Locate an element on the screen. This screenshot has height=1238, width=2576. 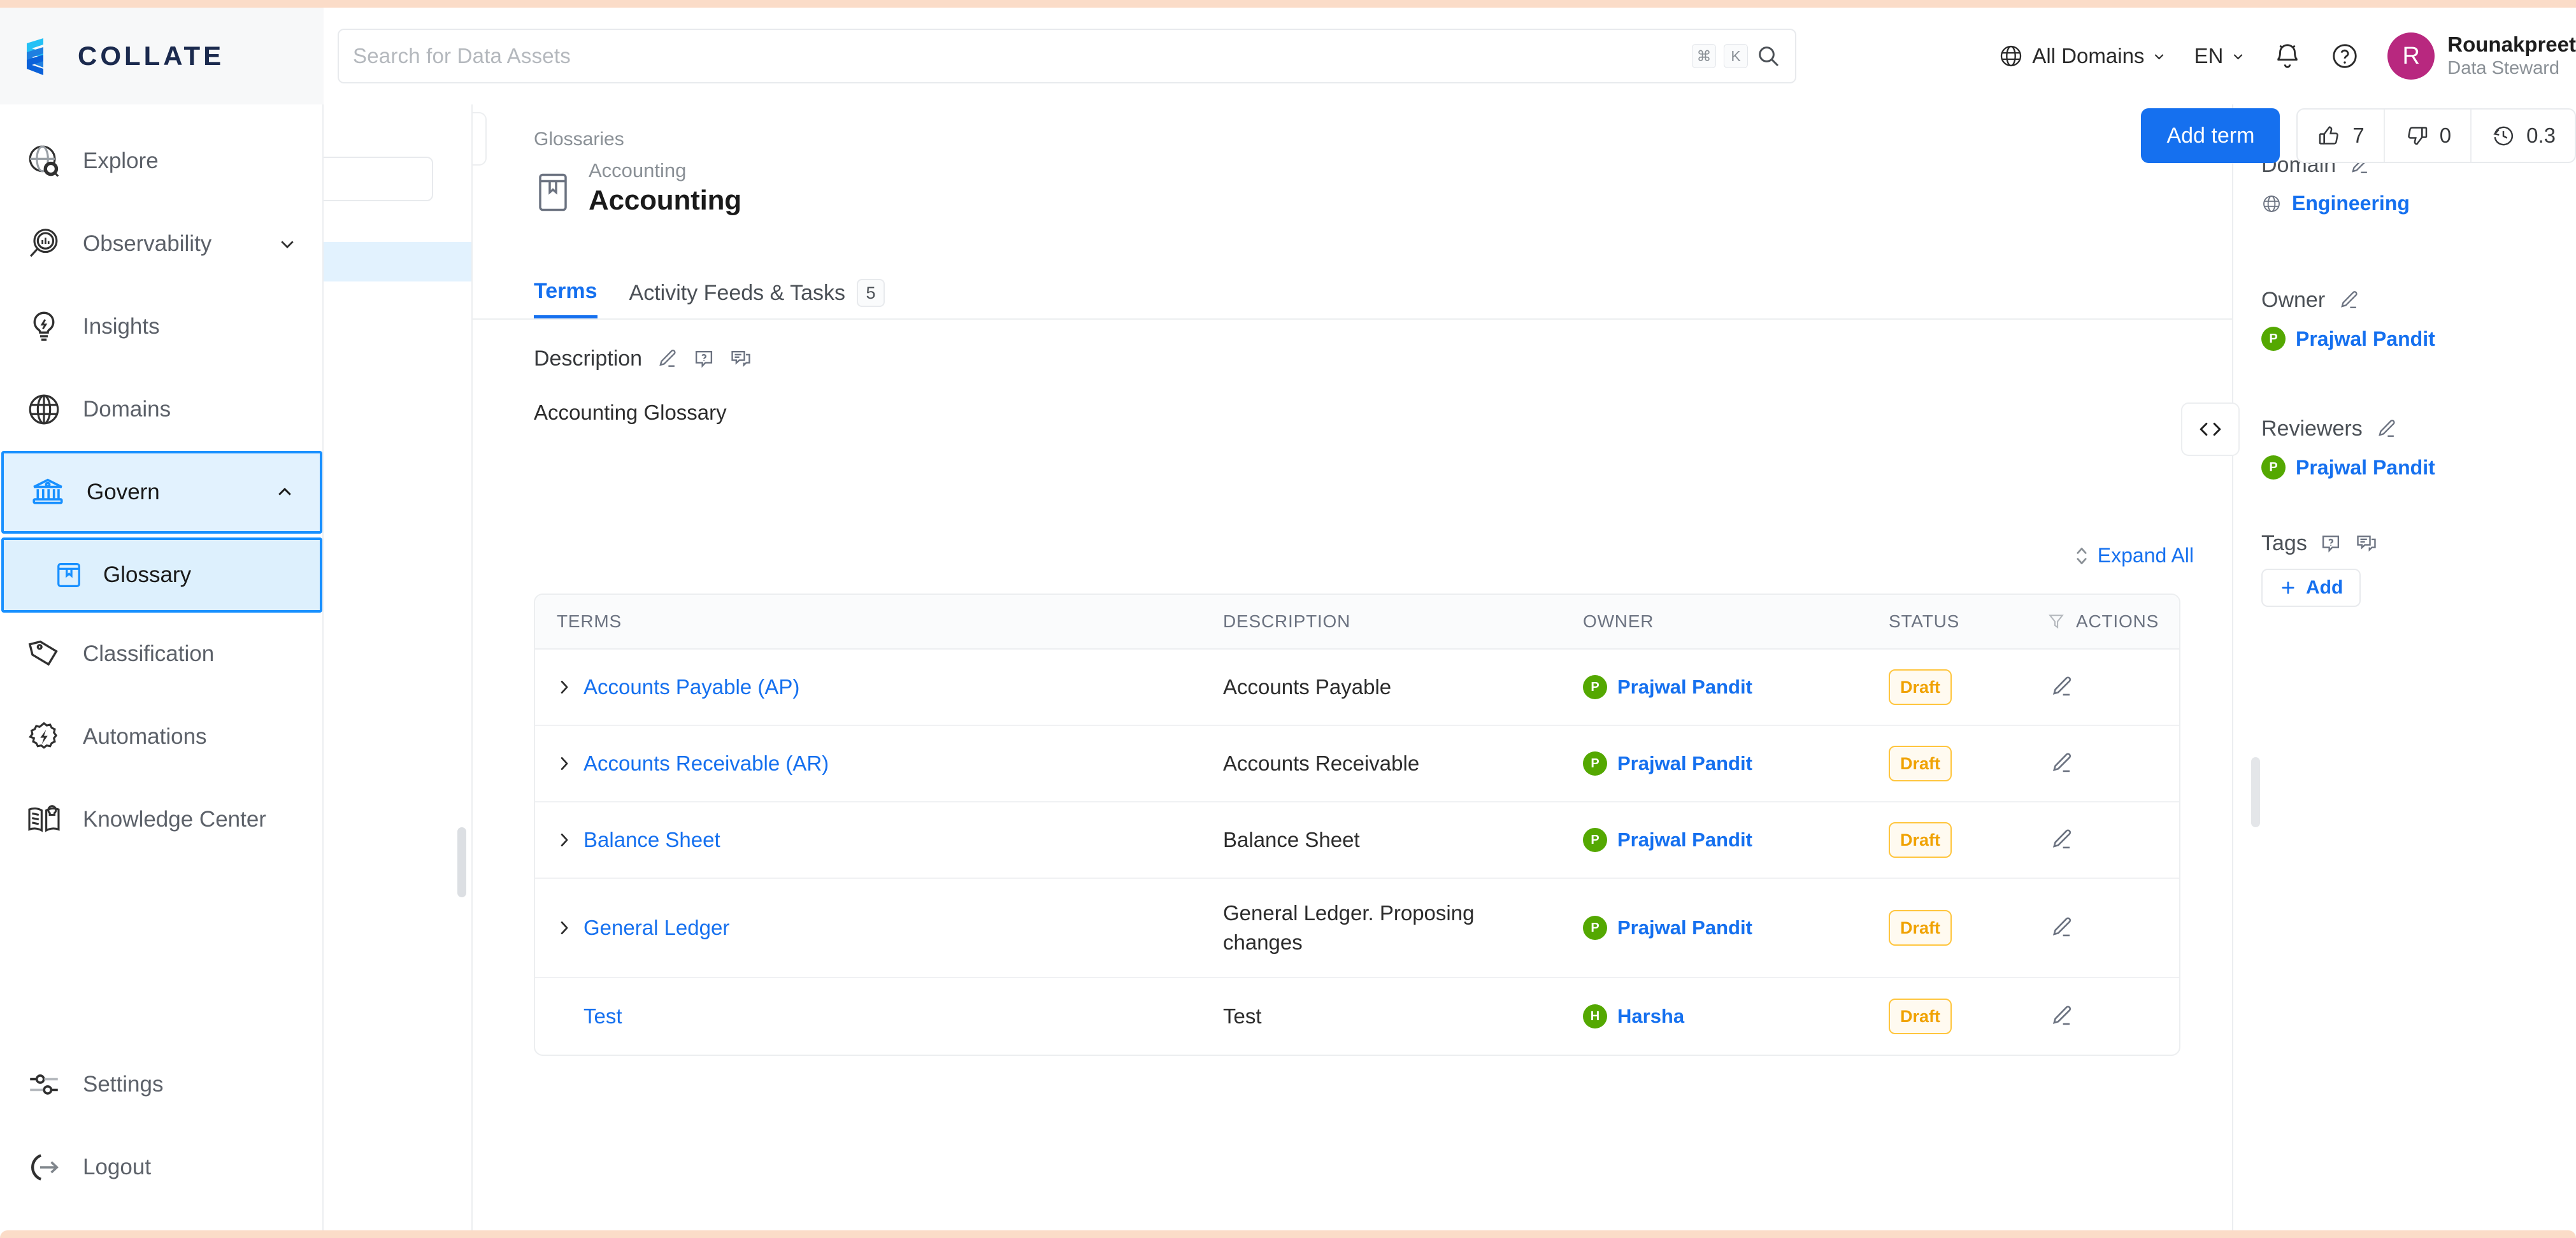
reviewers-value: P Prajwal Pandit is located at coordinates (2408, 467).